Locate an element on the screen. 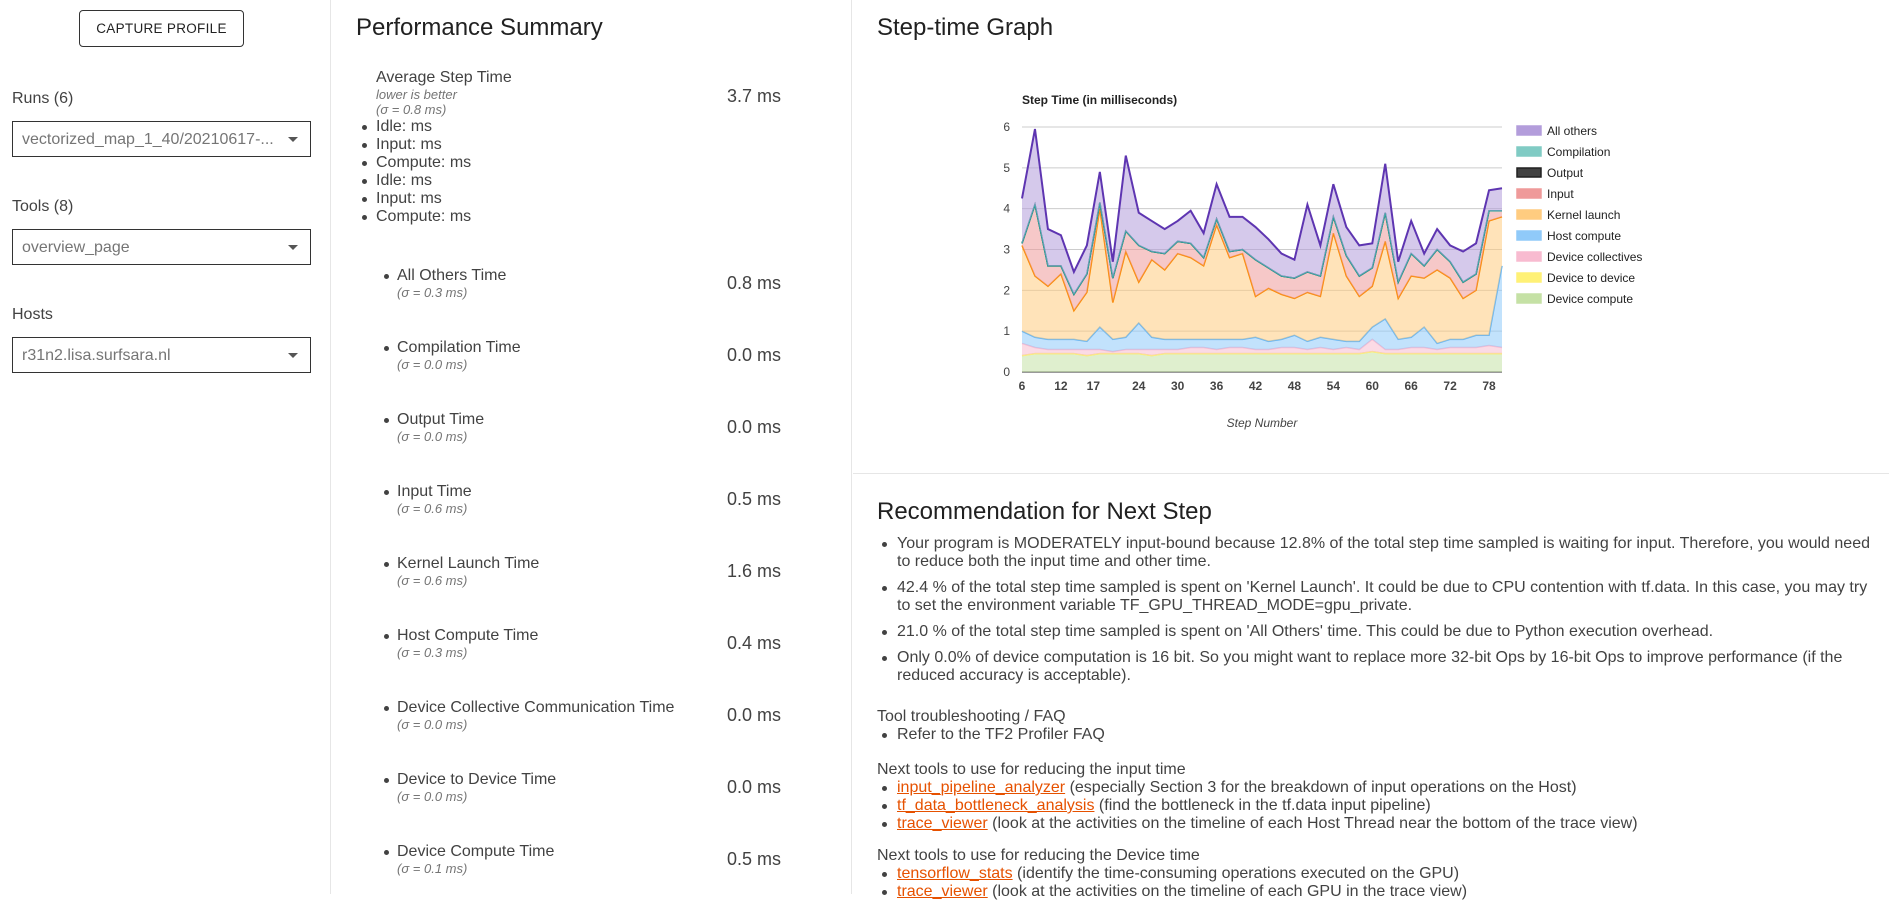 This screenshot has height=901, width=1889. x-tick-label: 48 is located at coordinates (1295, 386).